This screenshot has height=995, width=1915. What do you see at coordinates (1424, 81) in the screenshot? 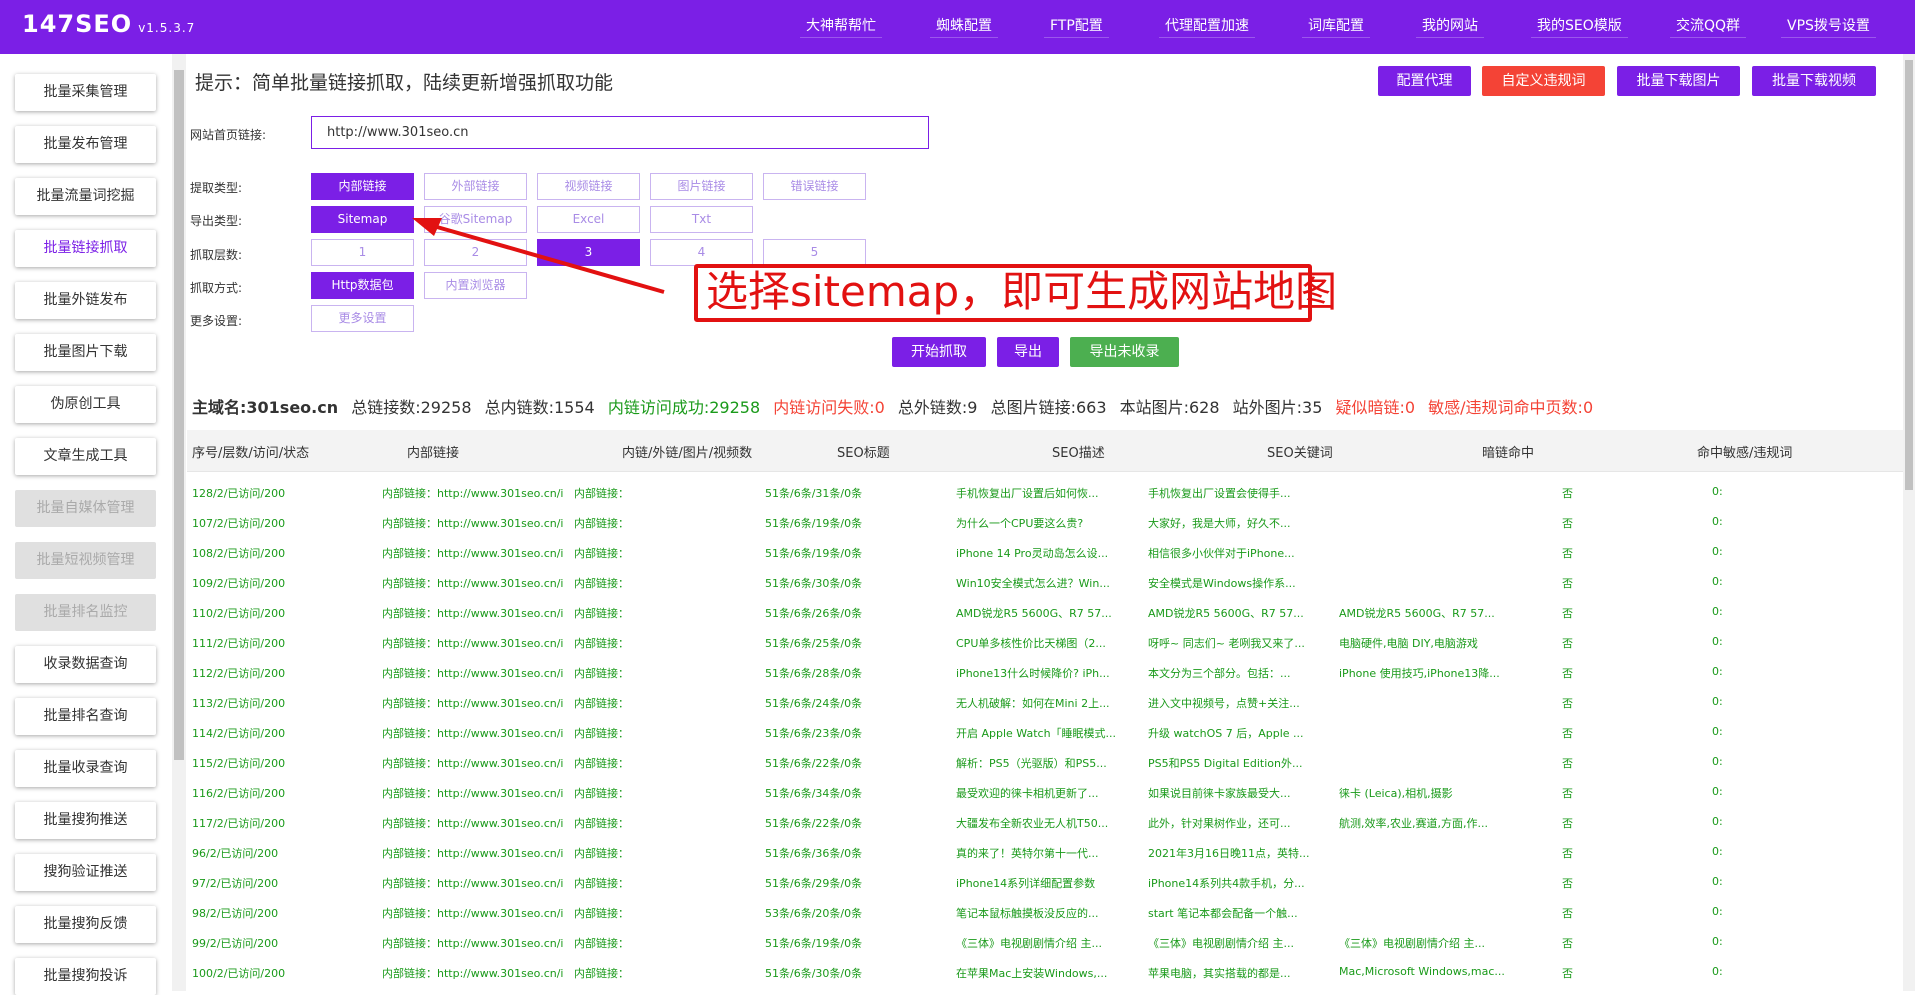
I see `config-proxy-button: 配置代理` at bounding box center [1424, 81].